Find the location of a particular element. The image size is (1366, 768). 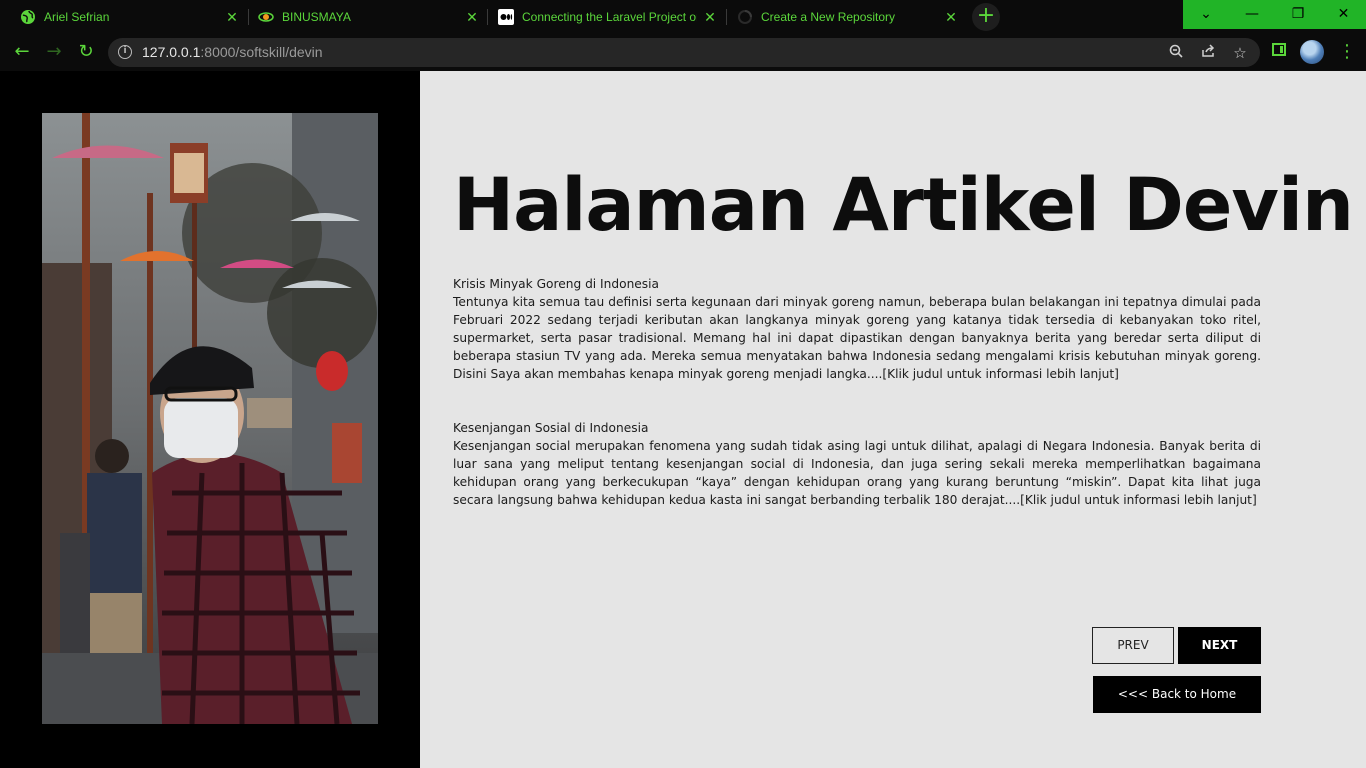

next-button: NEXT is located at coordinates (1219, 645).